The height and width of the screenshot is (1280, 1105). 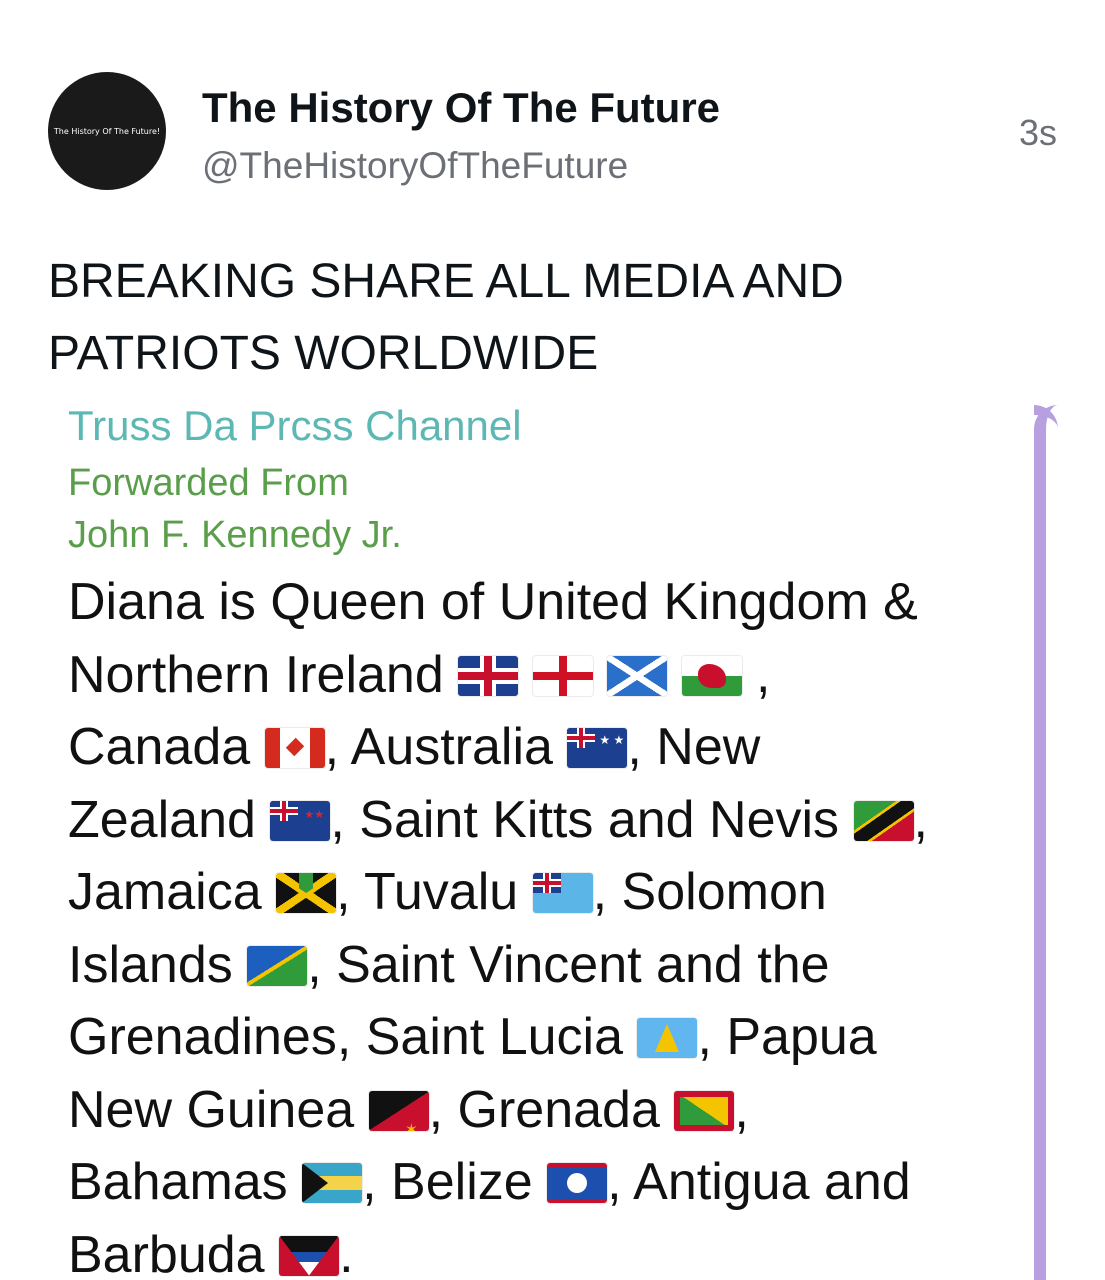 I want to click on flag-saint-lucia-icon, so click(x=667, y=1038).